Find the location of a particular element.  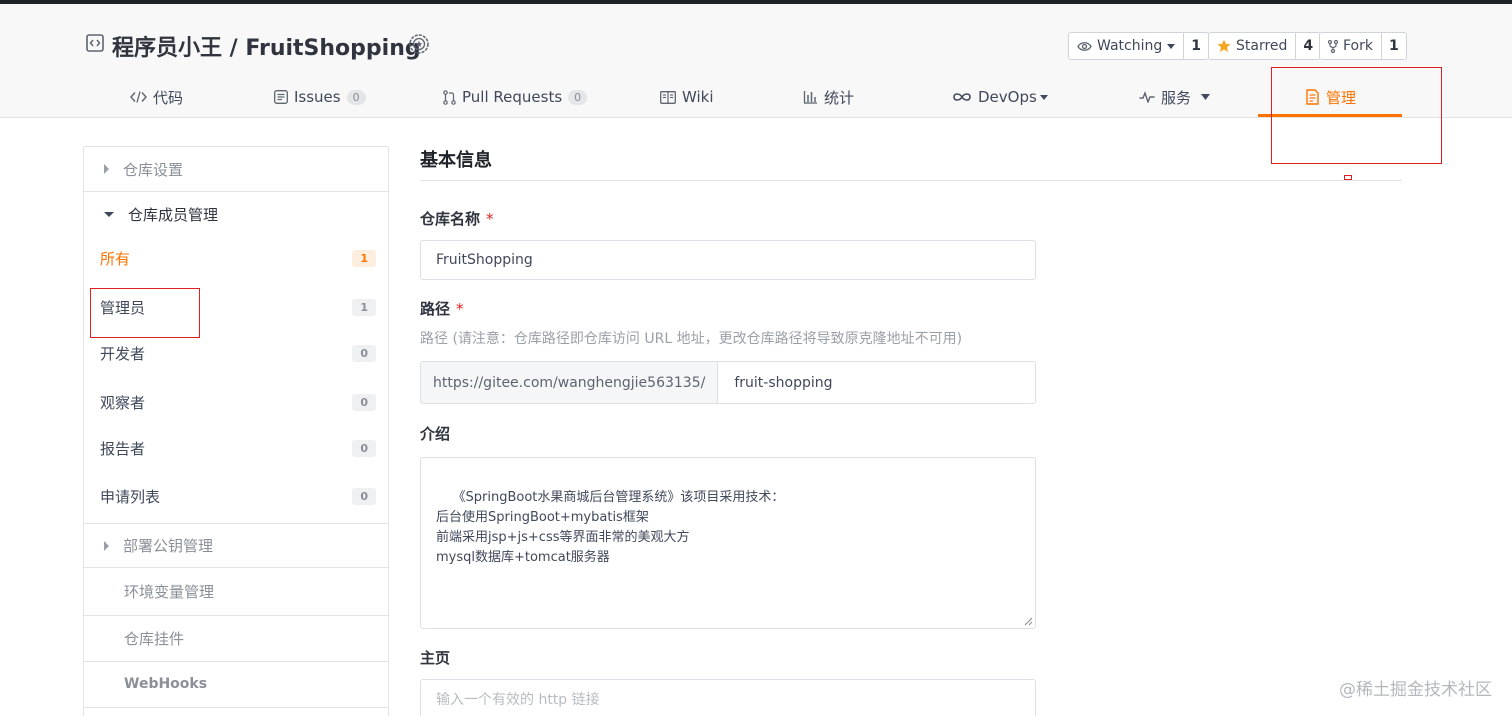

annotation-marker-small is located at coordinates (1348, 177).